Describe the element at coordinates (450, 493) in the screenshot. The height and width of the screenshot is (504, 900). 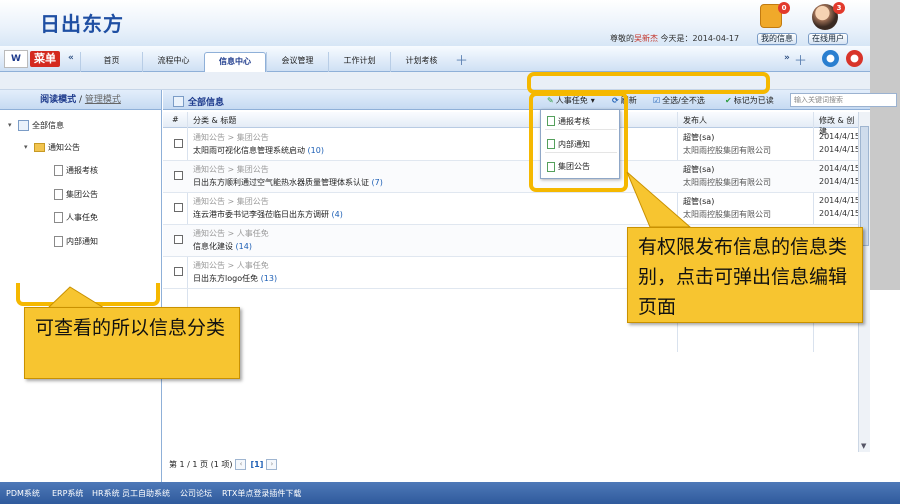
I see `footer-links: PDM系统 ERP系统 HR系统 员工自助系统 公司论坛 RTX单点登录插件下载` at that location.